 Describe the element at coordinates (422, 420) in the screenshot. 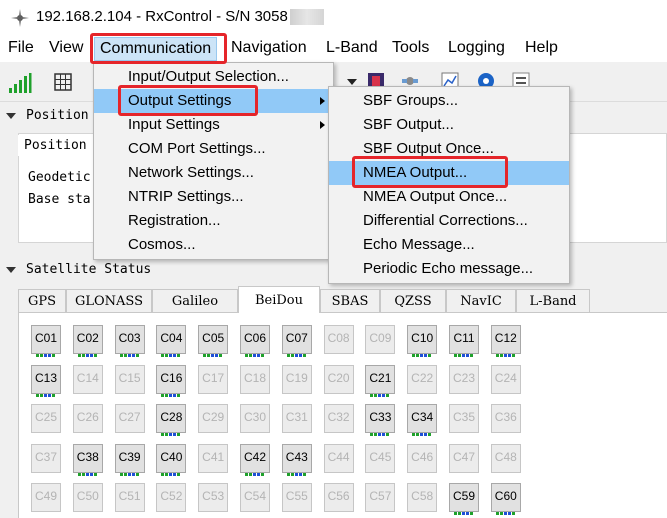

I see `satellite-button-c34: C34` at that location.